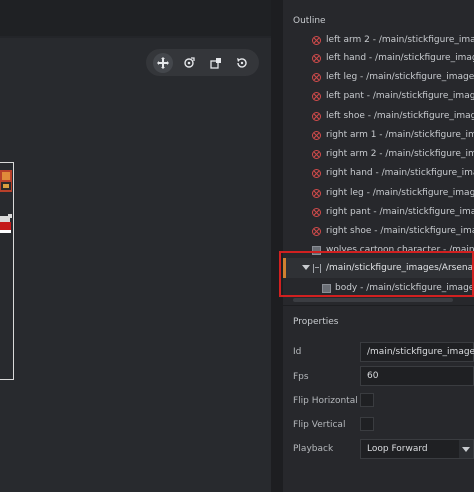 The width and height of the screenshot is (474, 492). I want to click on outline-item-label: left pant - /main/stickfigure_images/W, so click(400, 96).